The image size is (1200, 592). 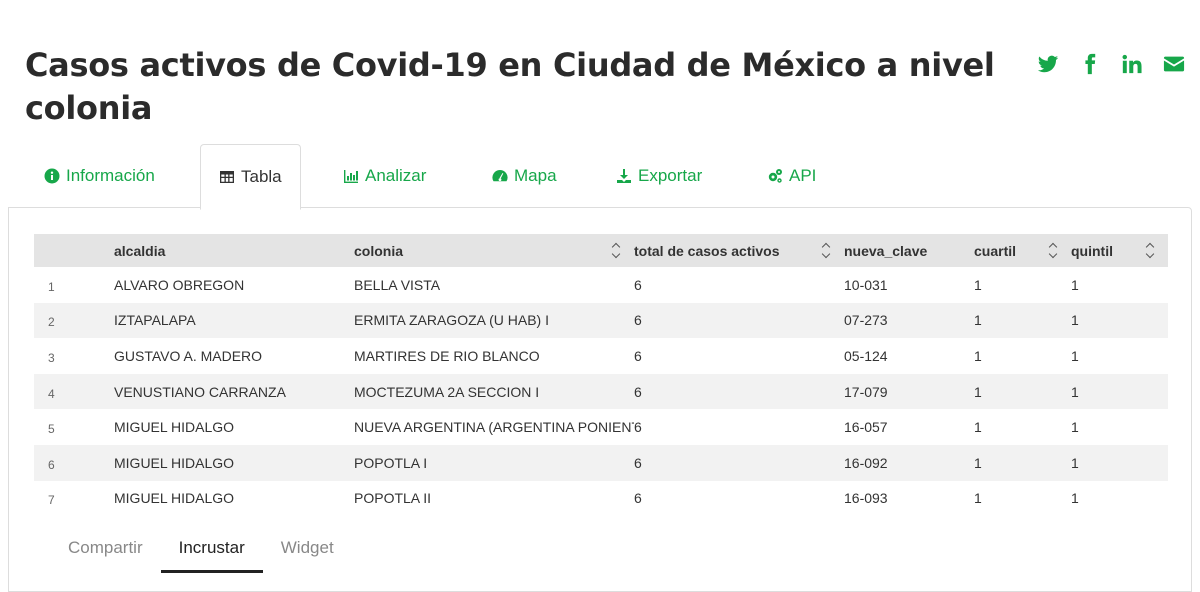 I want to click on cell-alcaldia: IZTAPALAPA, so click(x=234, y=320).